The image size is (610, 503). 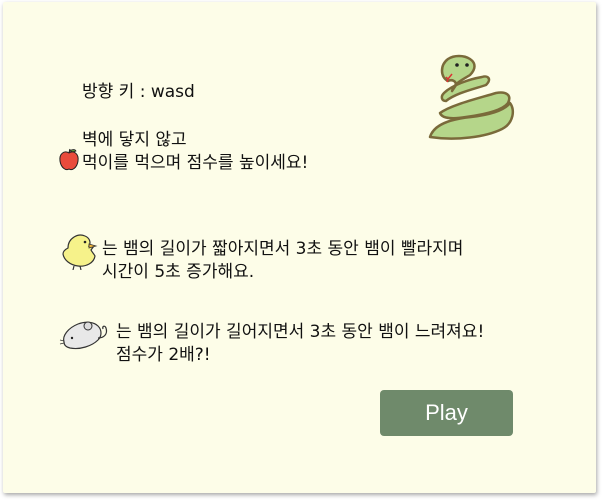 What do you see at coordinates (69, 159) in the screenshot?
I see `apple-icon` at bounding box center [69, 159].